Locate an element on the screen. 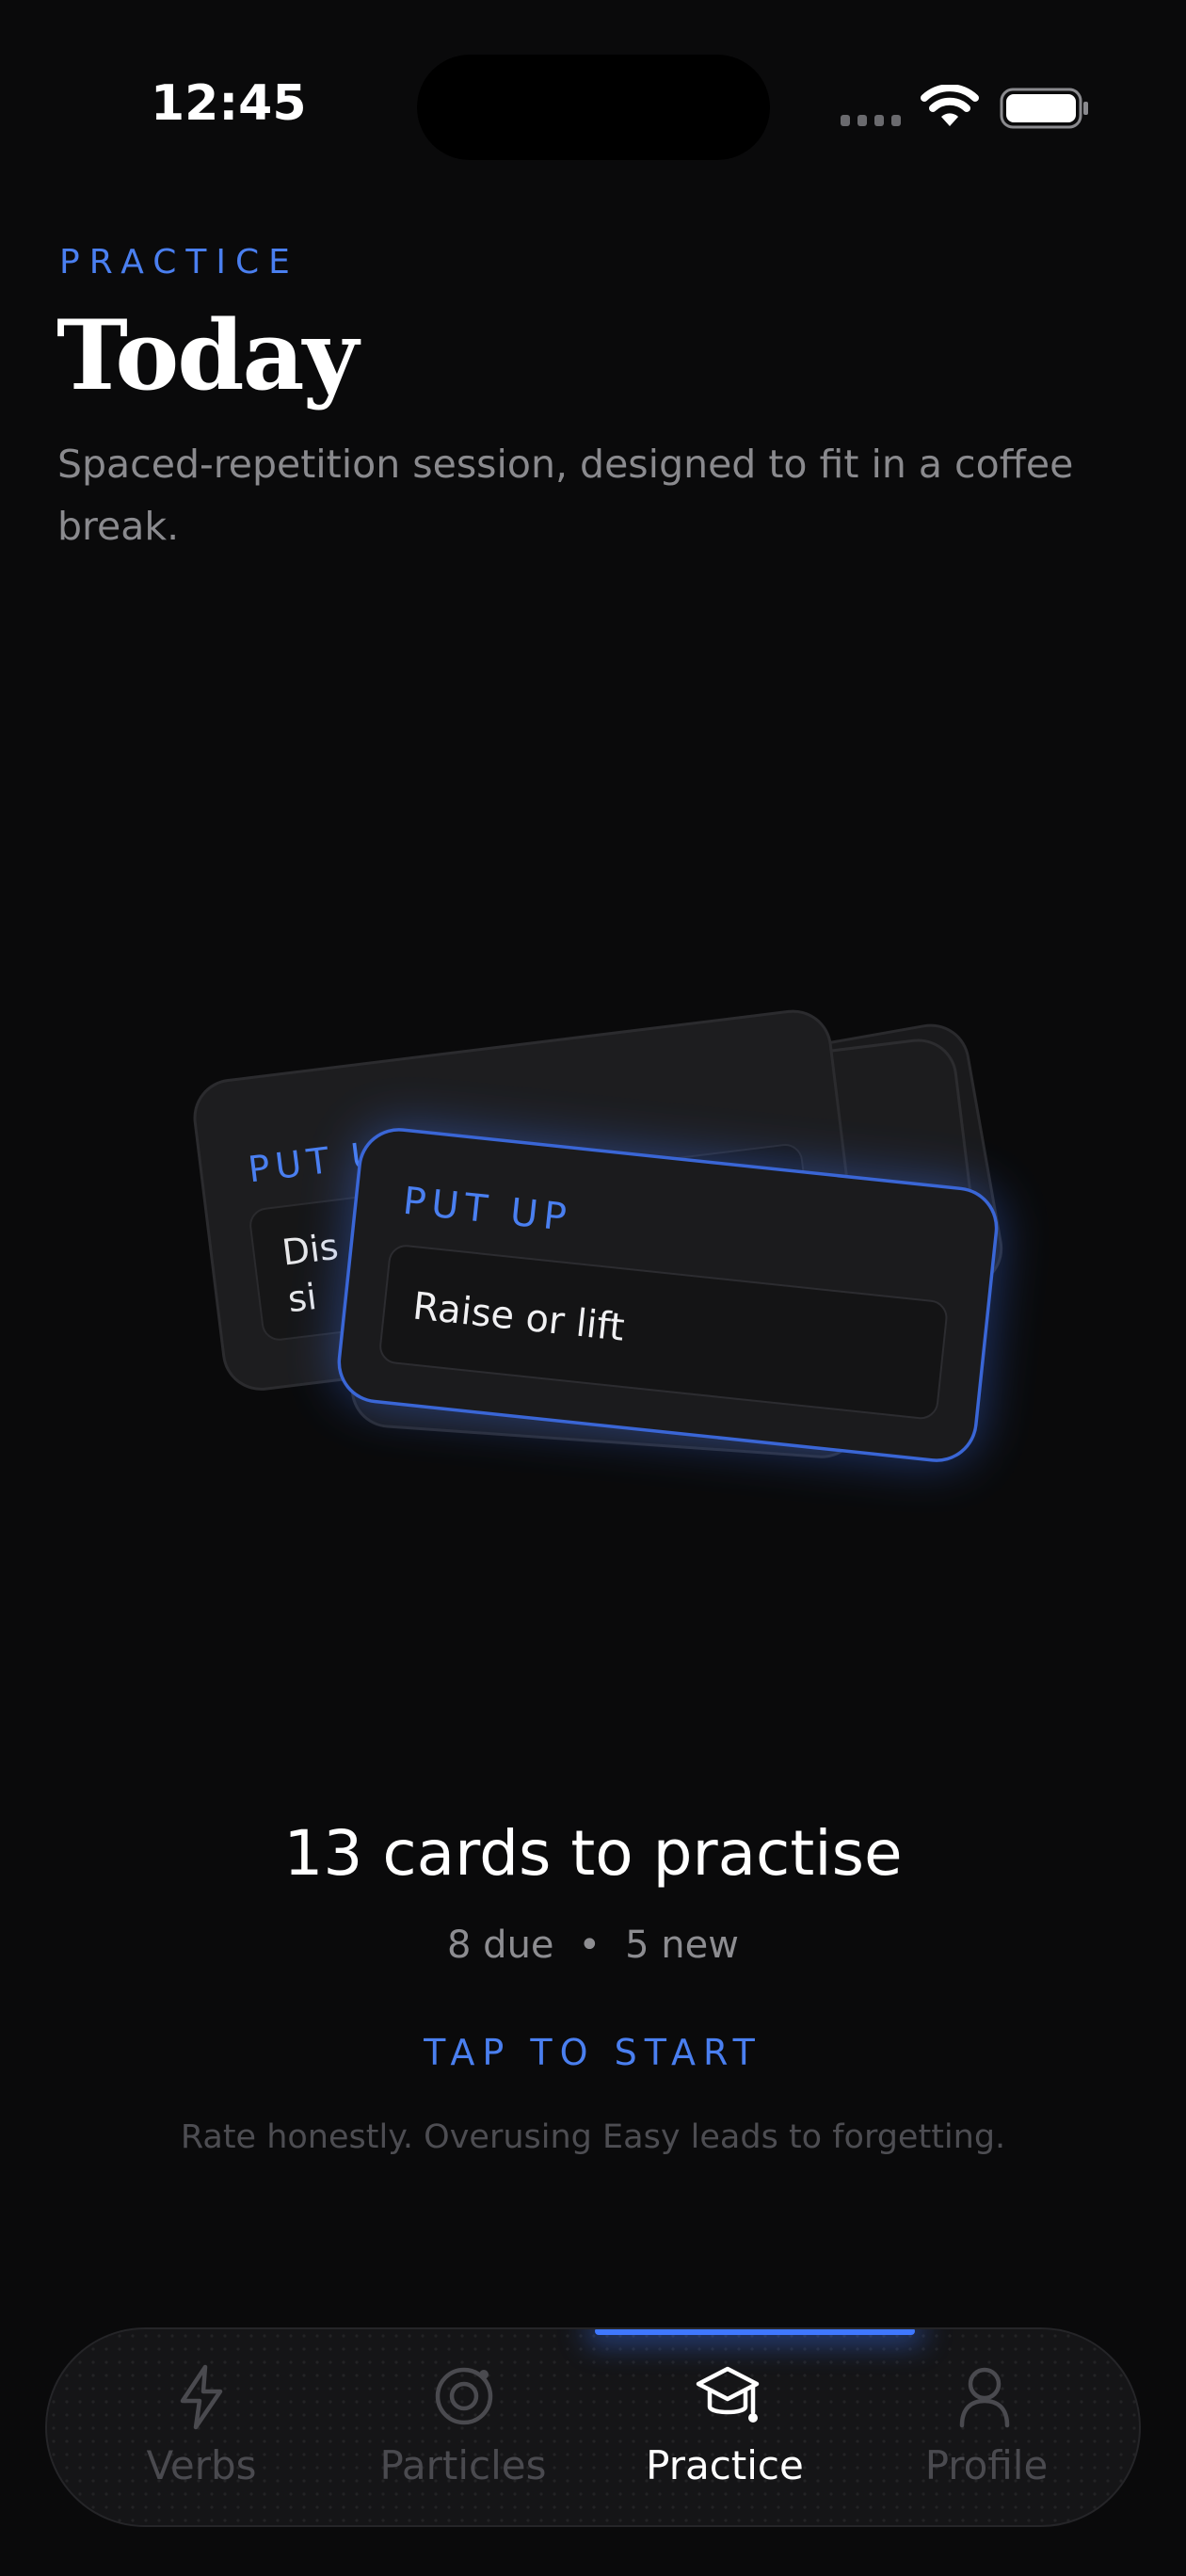 This screenshot has width=1186, height=2576. tab-profile-label: Profile is located at coordinates (986, 2465).